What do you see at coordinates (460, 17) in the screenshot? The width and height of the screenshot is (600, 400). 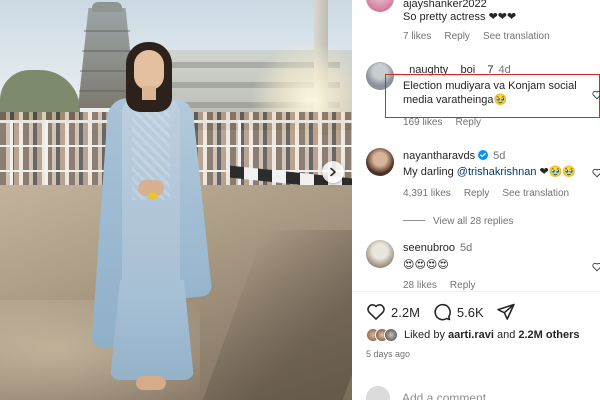 I see `comment-text: So pretty actress ❤❤❤` at bounding box center [460, 17].